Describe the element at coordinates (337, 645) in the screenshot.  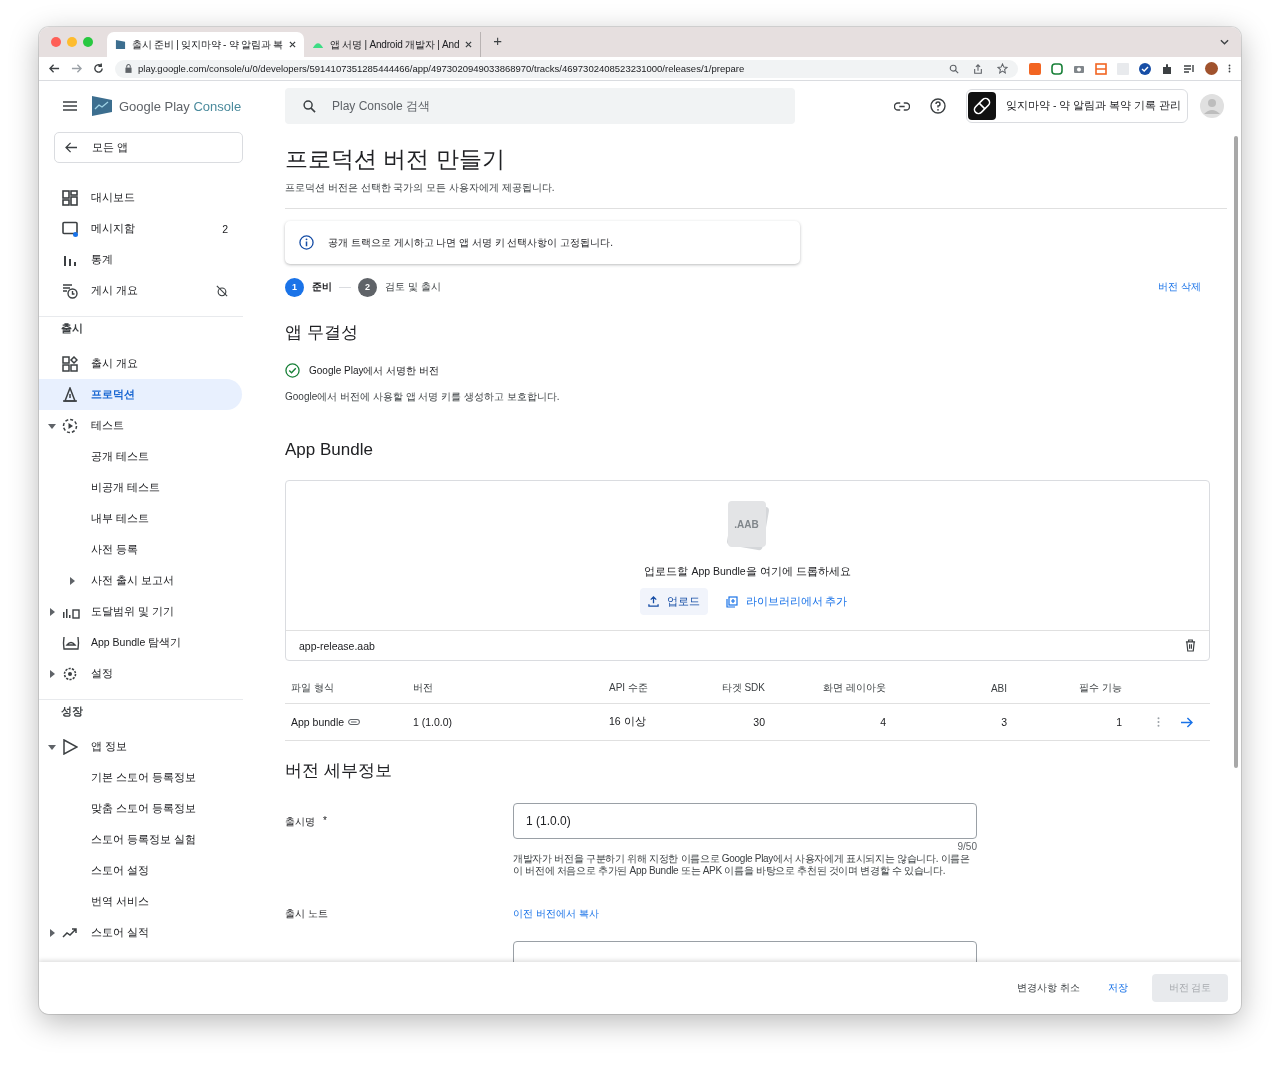
I see `file-name: app-release.aab` at that location.